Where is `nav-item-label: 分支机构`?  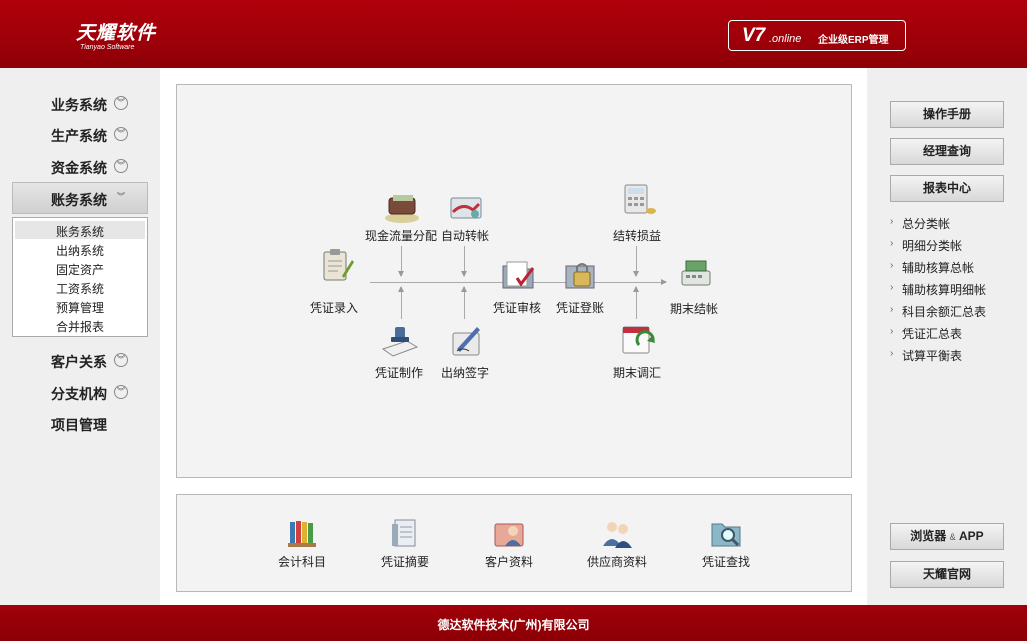
nav-item-label: 分支机构 is located at coordinates (79, 394).